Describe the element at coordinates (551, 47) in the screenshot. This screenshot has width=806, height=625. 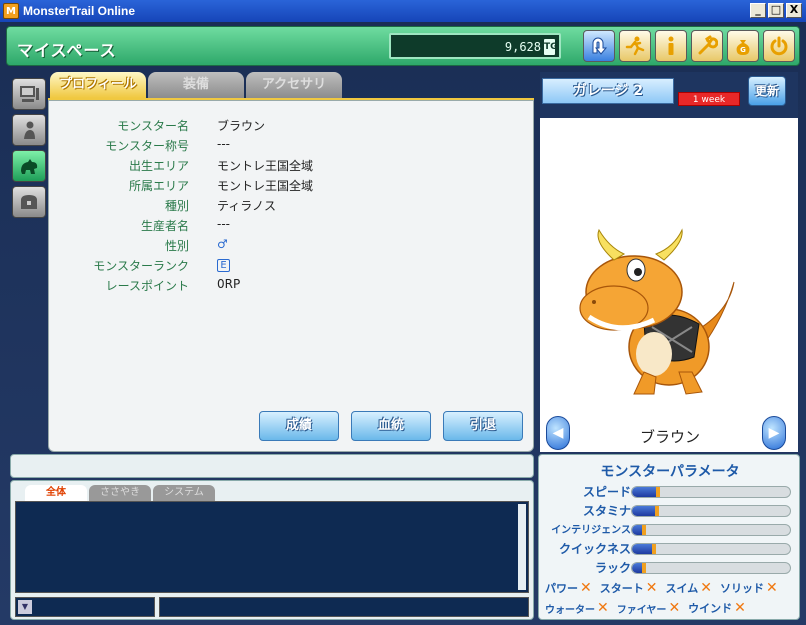
I see `money-unit: TG` at that location.